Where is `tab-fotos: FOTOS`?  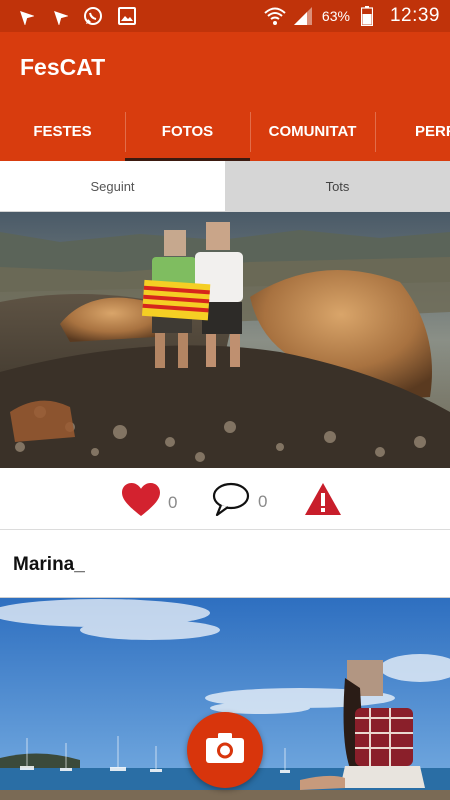
tab-fotos: FOTOS is located at coordinates (187, 131).